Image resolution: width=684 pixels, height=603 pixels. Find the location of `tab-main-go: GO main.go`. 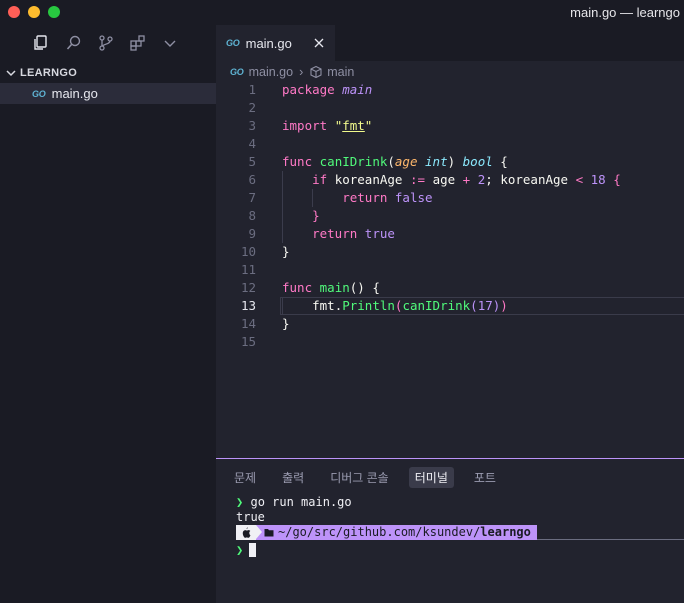

tab-main-go: GO main.go is located at coordinates (275, 43).